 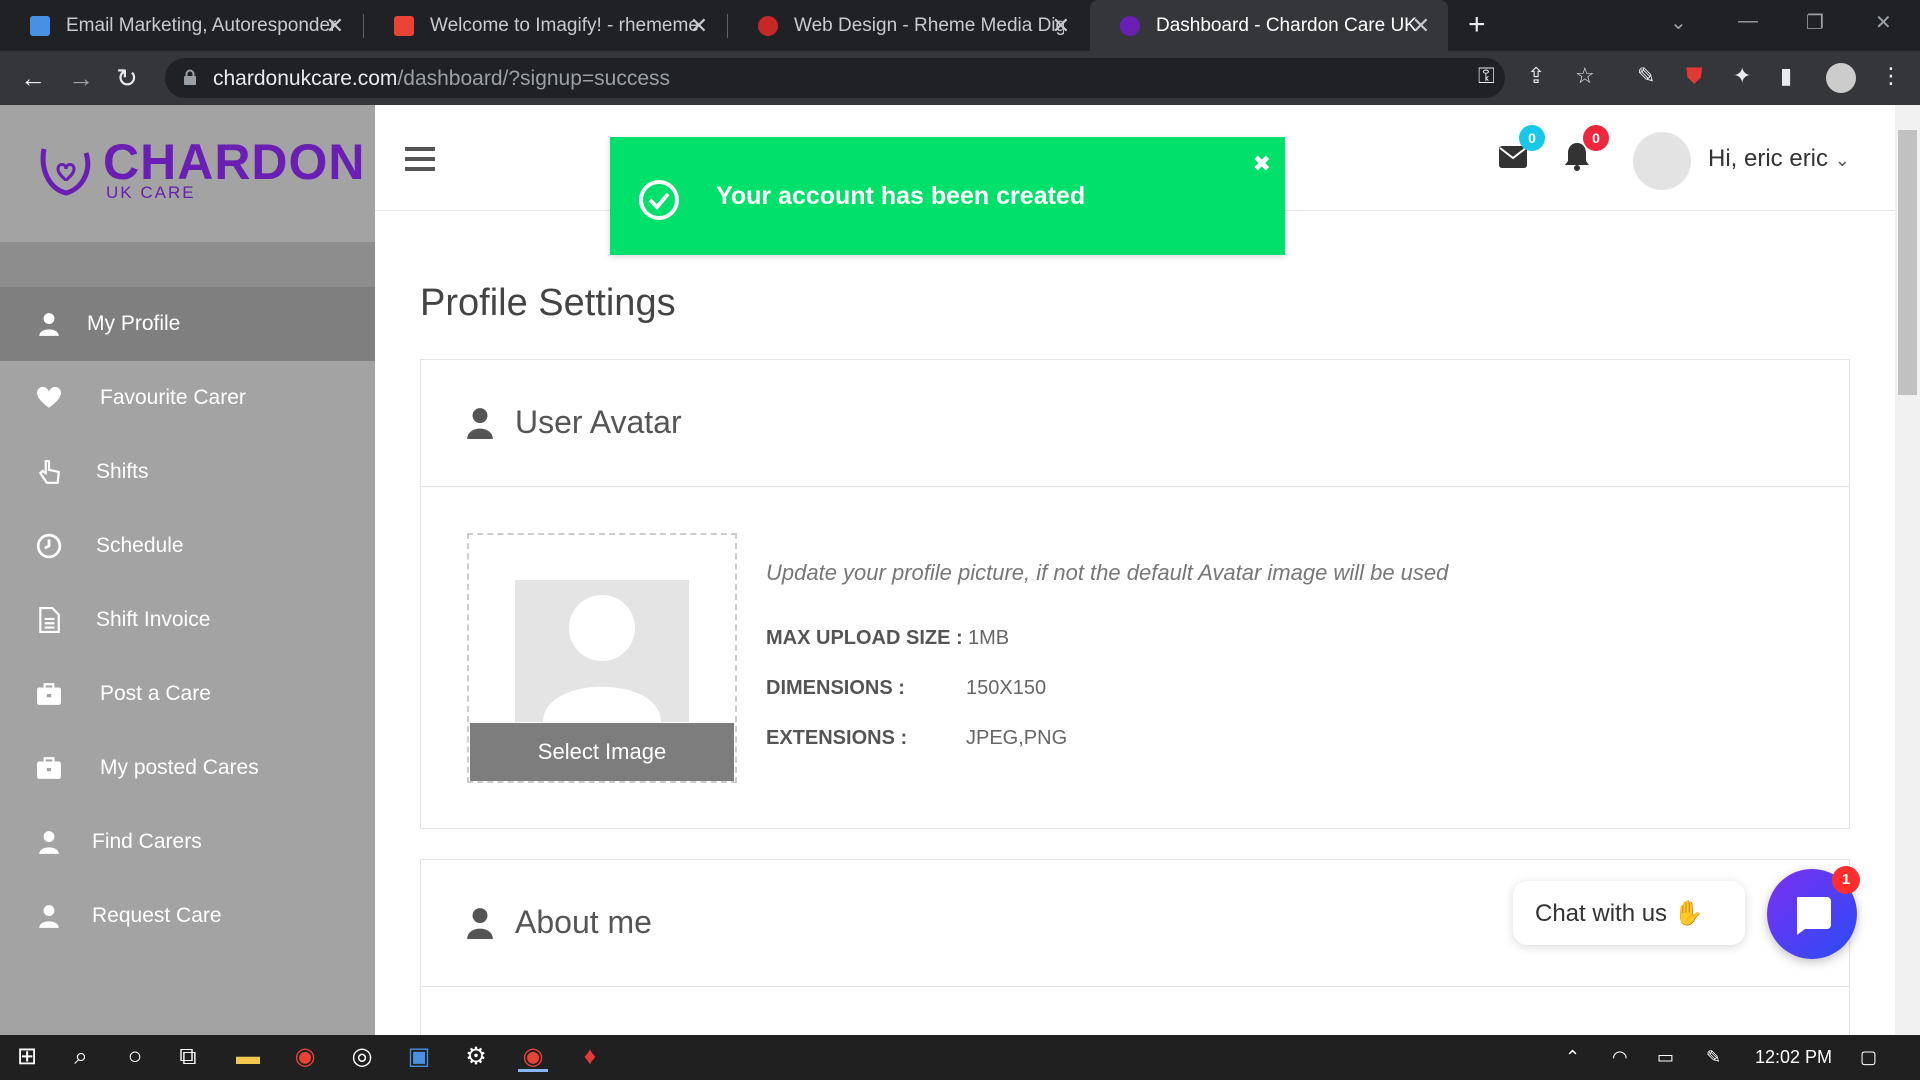 I want to click on avatar-dropzone: Select Image, so click(x=602, y=658).